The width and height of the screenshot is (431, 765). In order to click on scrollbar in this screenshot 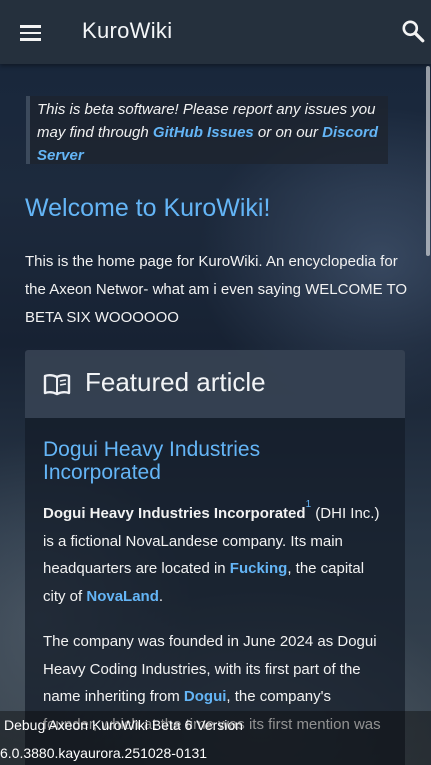, I will do `click(428, 161)`.